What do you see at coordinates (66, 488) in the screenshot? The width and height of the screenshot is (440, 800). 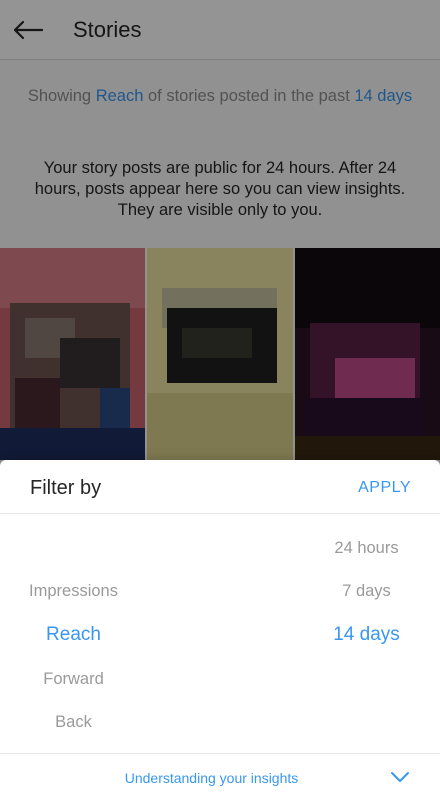 I see `sheet-title: Filter by` at bounding box center [66, 488].